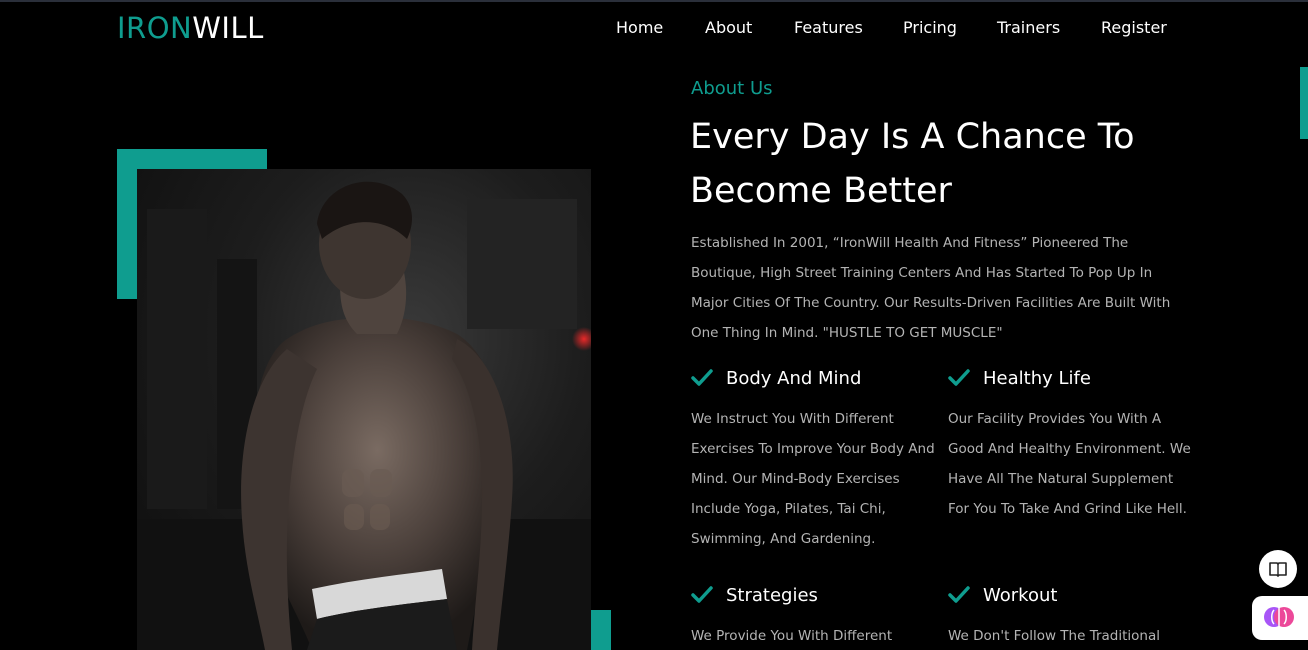 This screenshot has height=650, width=1308. What do you see at coordinates (811, 613) in the screenshot?
I see `feature-strategies: Strategies We Provide You With Different` at bounding box center [811, 613].